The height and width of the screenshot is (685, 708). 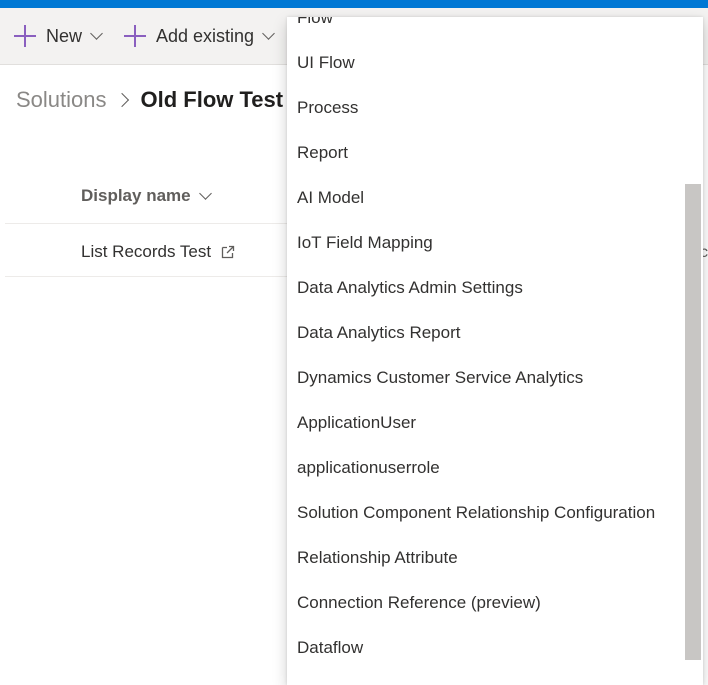 What do you see at coordinates (485, 377) in the screenshot?
I see `menu-item-dynamics-customer-service-analytics: Dynamics Customer Service Analytics` at bounding box center [485, 377].